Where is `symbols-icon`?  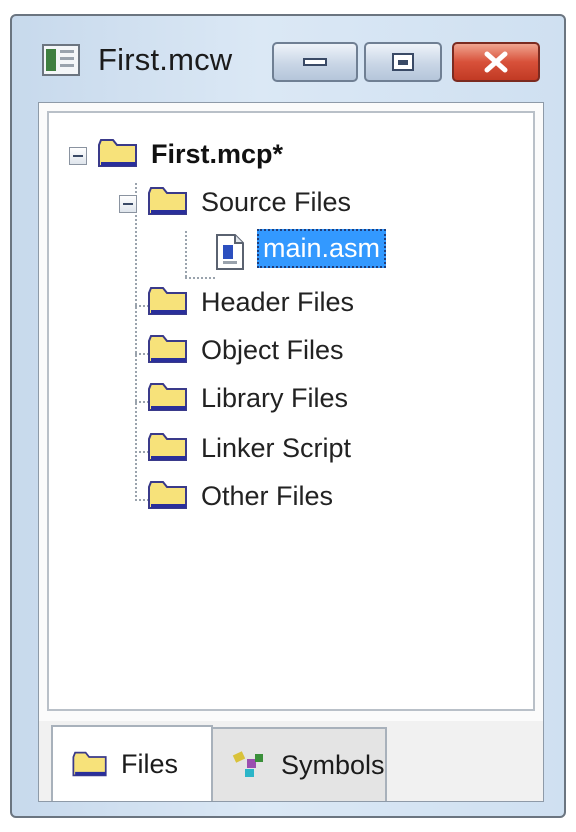
symbols-icon is located at coordinates (247, 764).